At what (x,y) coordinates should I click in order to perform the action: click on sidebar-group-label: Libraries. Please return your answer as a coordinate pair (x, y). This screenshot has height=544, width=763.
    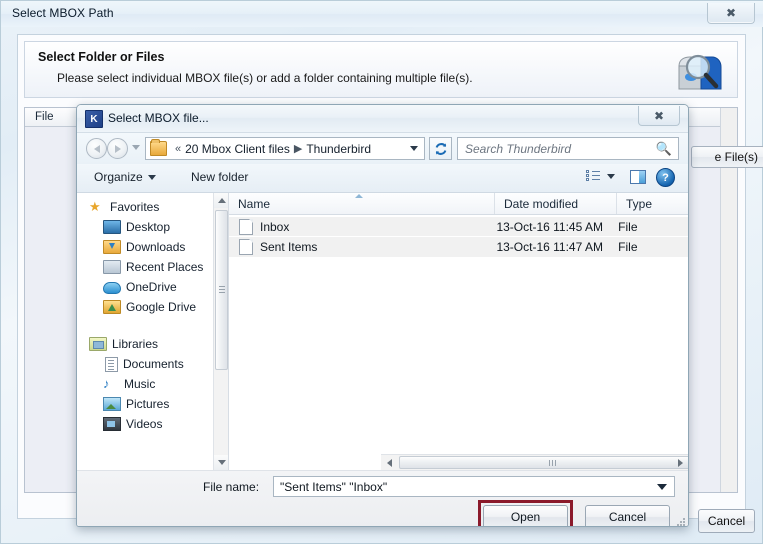
    Looking at the image, I should click on (135, 344).